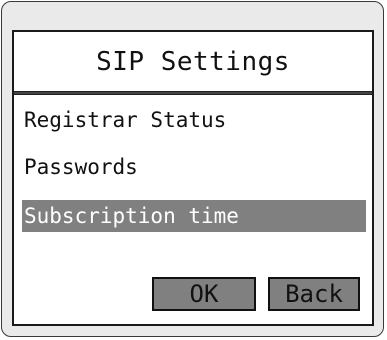 The height and width of the screenshot is (340, 387). I want to click on back-button: Back, so click(314, 294).